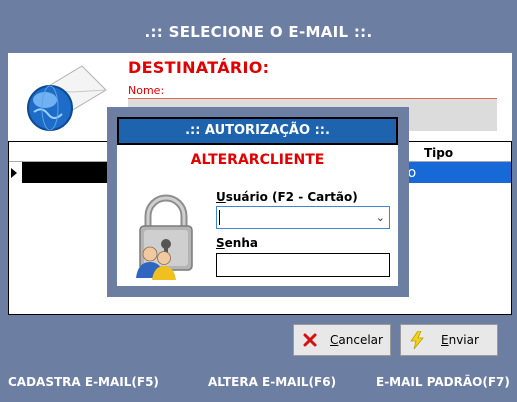  What do you see at coordinates (199, 67) in the screenshot?
I see `recipient-label: DESTINATÁRIO:` at bounding box center [199, 67].